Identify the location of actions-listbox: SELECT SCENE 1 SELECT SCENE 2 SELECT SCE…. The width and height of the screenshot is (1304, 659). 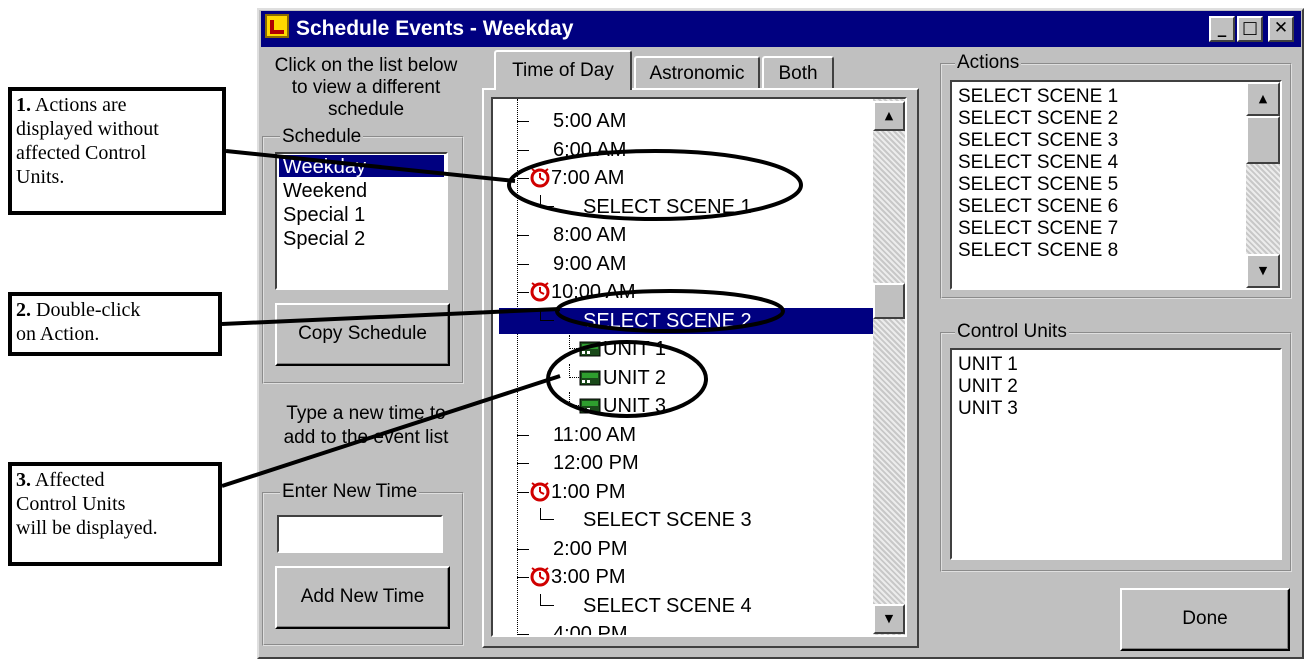
(1116, 185).